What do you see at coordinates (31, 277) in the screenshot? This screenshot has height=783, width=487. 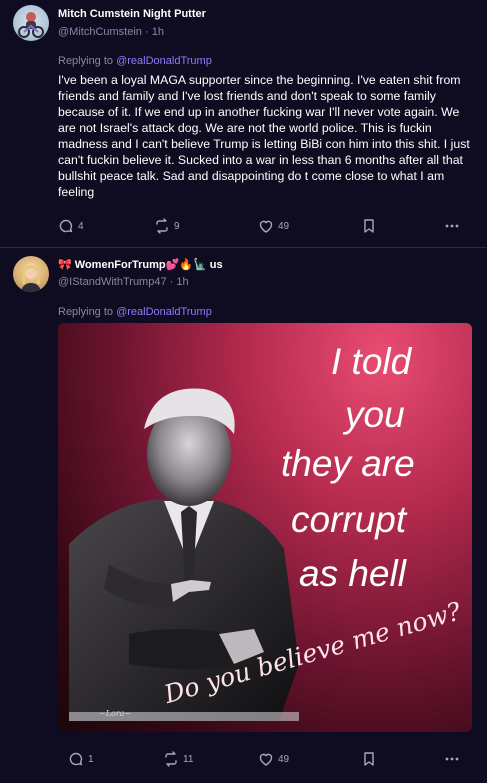 I see `avatar-photo-icon` at bounding box center [31, 277].